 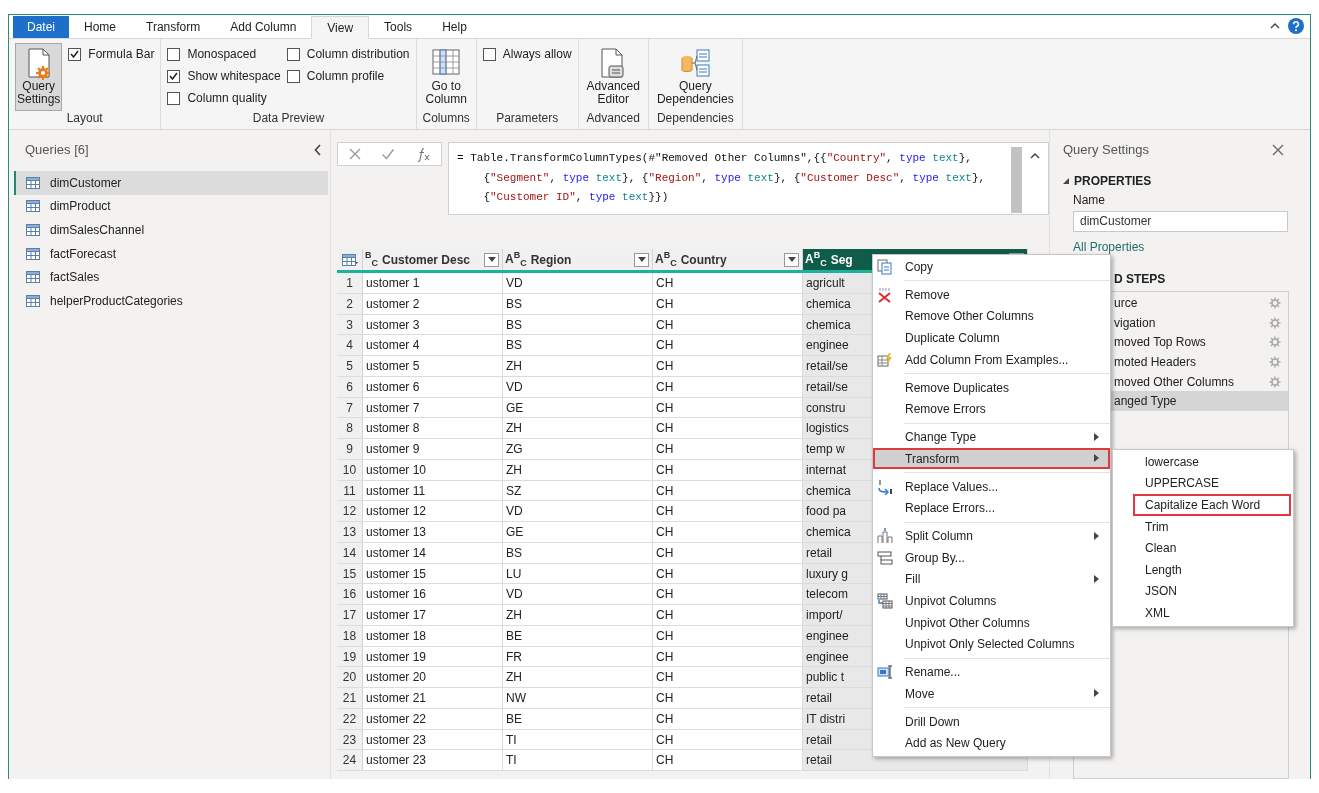 I want to click on table-cell: ustomer 6, so click(x=433, y=386).